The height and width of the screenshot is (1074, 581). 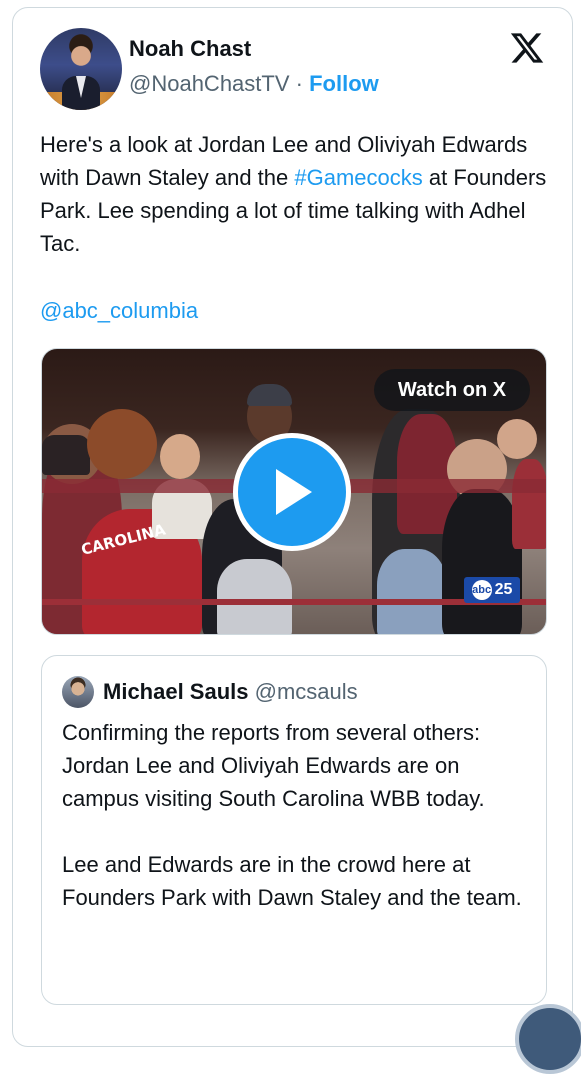 What do you see at coordinates (527, 48) in the screenshot?
I see `x-logo-icon` at bounding box center [527, 48].